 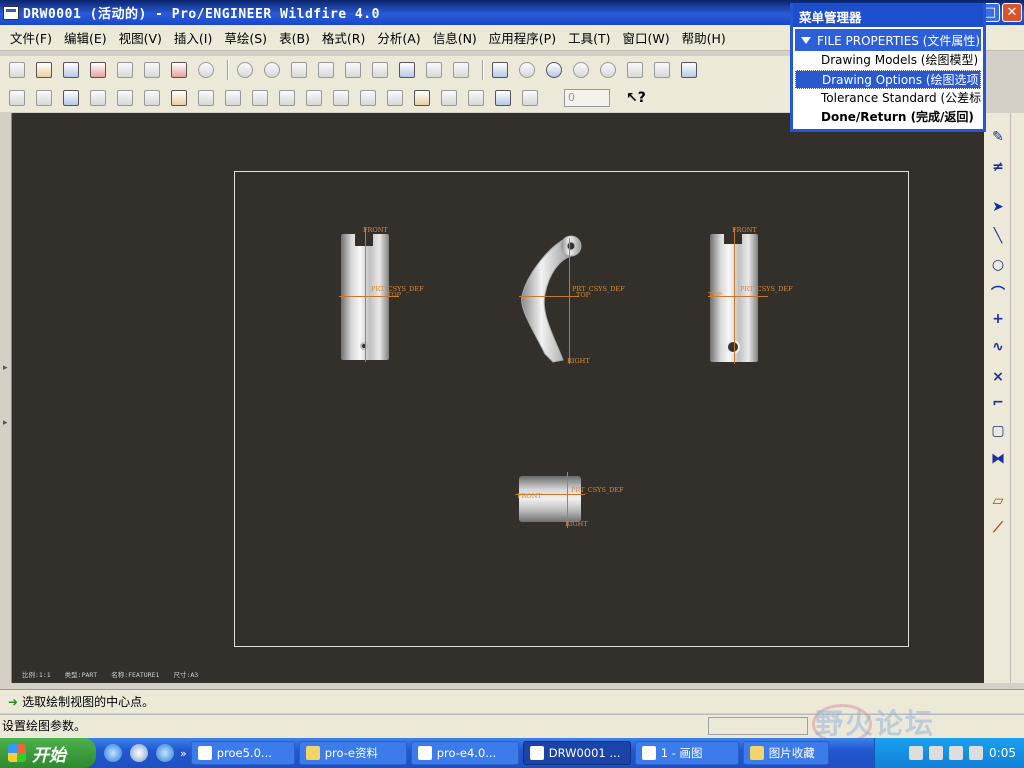 I want to click on new-file-button, so click(x=17, y=70).